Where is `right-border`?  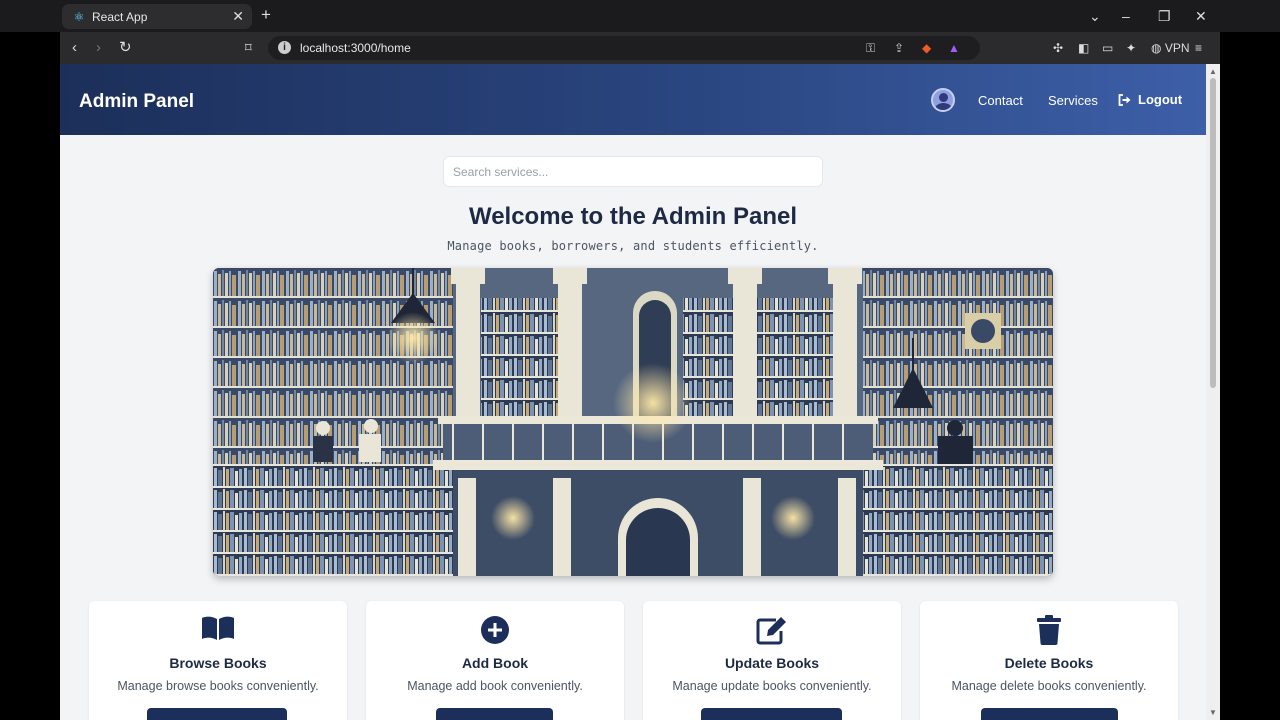
right-border is located at coordinates (1250, 376).